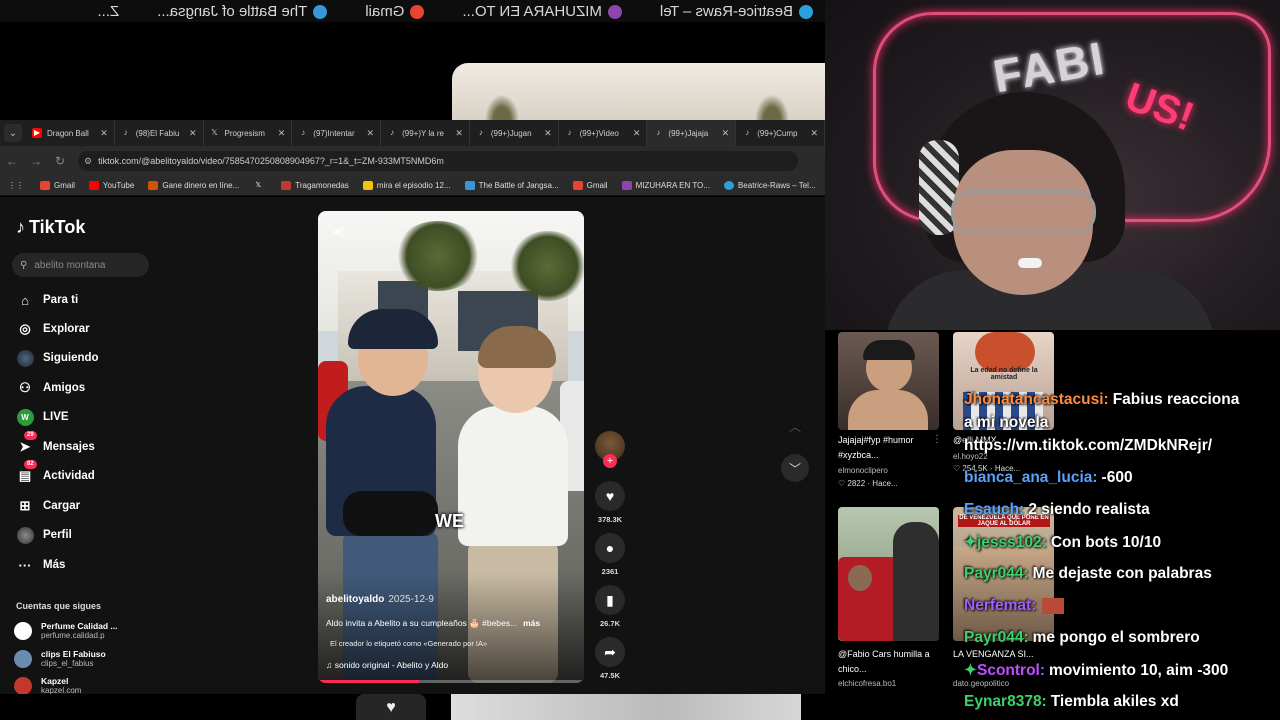 This screenshot has width=1280, height=720. What do you see at coordinates (564, 230) in the screenshot?
I see `more-options-icon: ···` at bounding box center [564, 230].